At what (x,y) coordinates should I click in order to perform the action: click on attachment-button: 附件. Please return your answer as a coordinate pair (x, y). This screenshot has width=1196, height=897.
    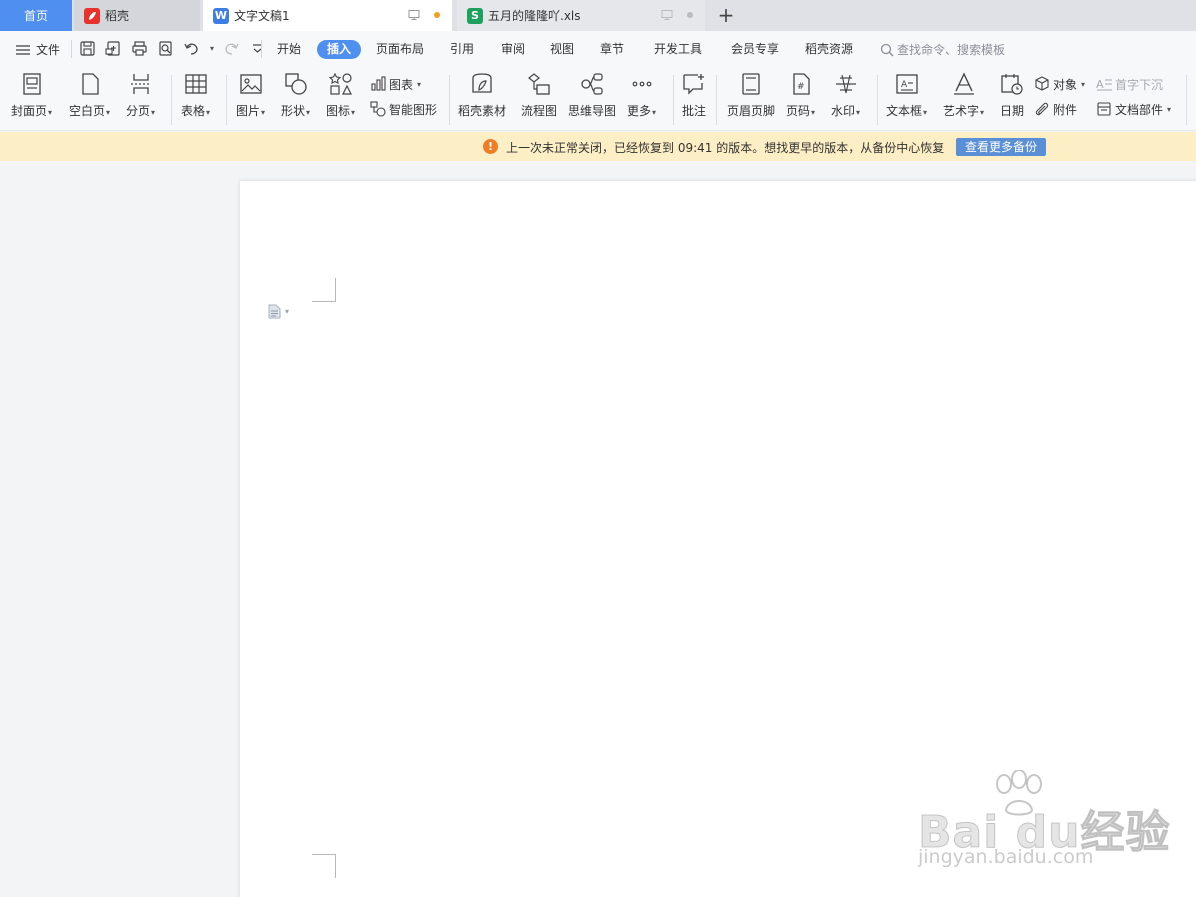
    Looking at the image, I should click on (1055, 109).